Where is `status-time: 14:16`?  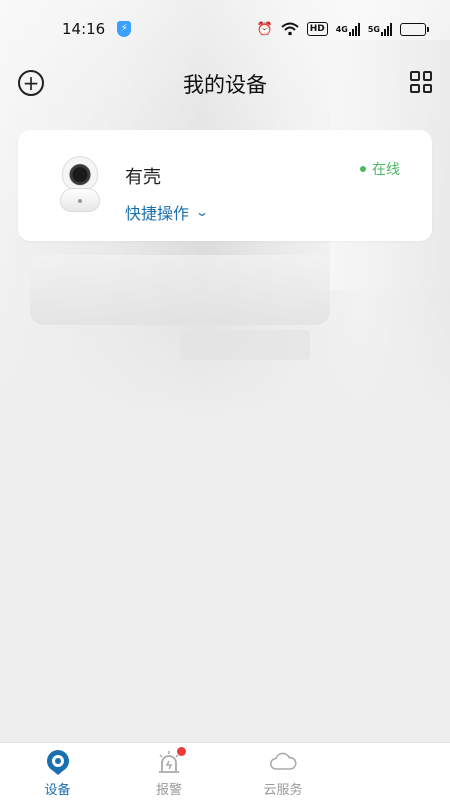
status-time: 14:16 is located at coordinates (84, 29).